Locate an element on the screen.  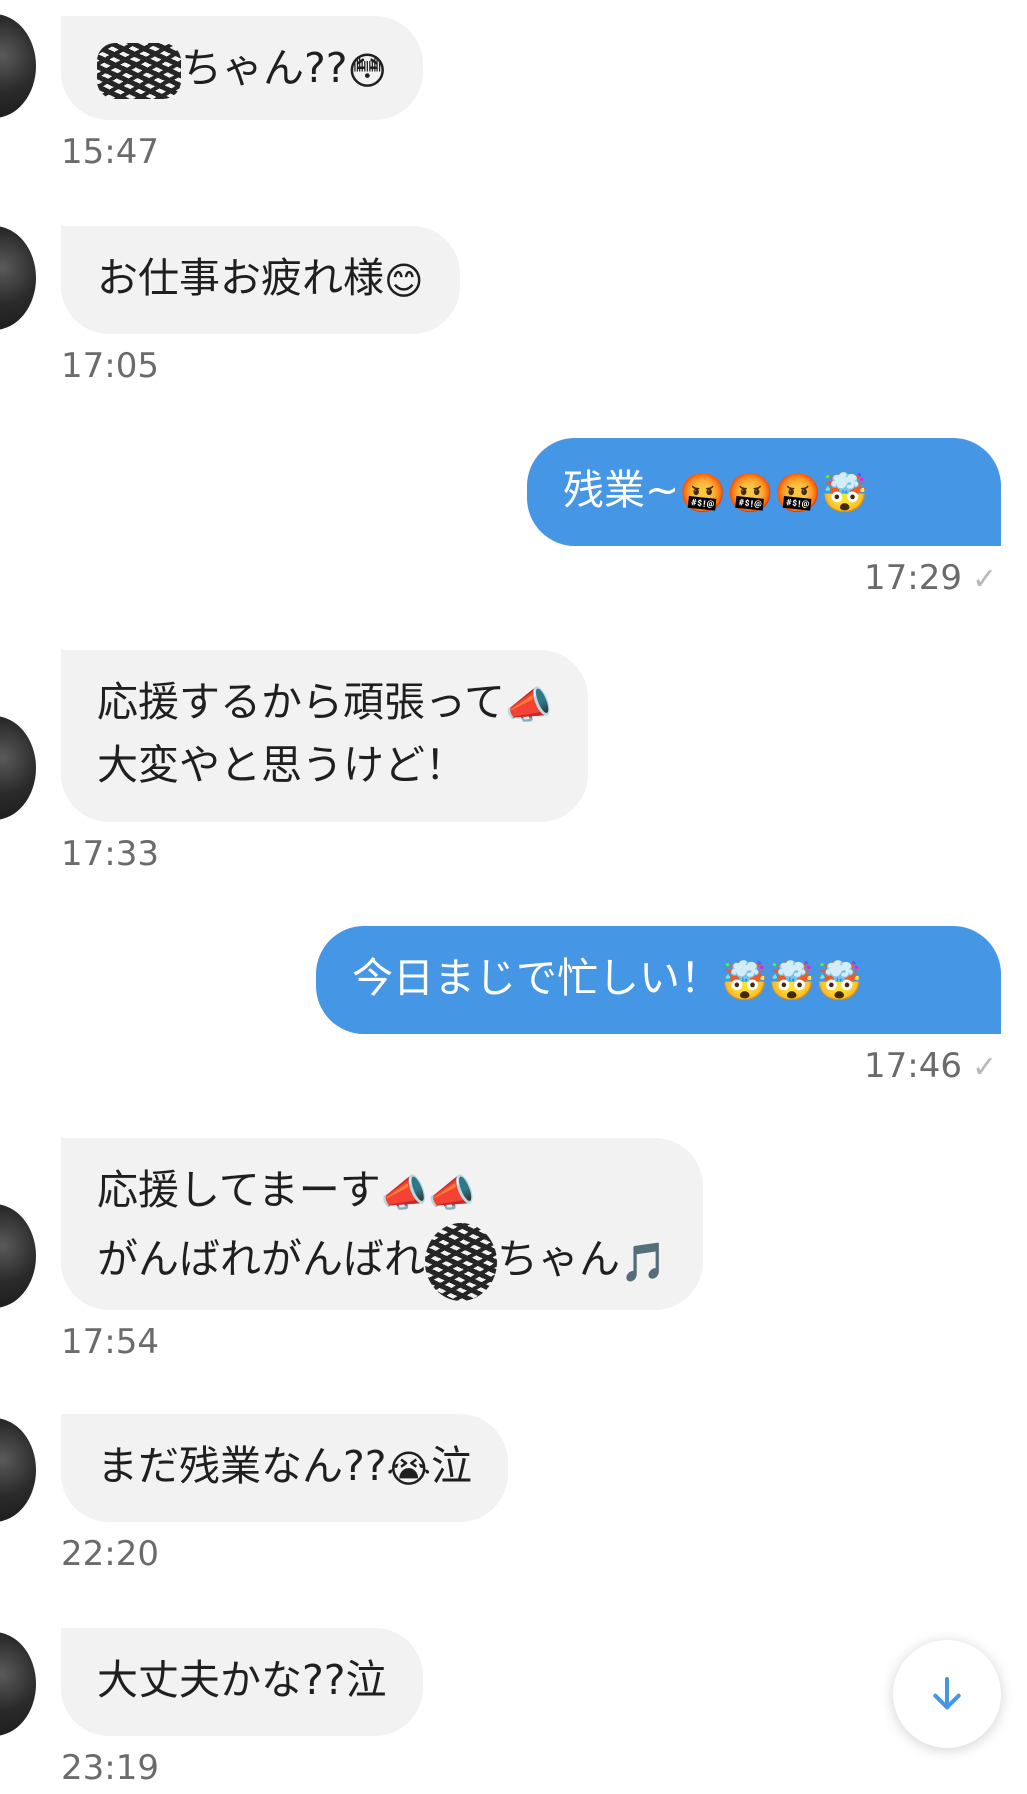
megaphone-emoji: 📣 is located at coordinates (528, 705).